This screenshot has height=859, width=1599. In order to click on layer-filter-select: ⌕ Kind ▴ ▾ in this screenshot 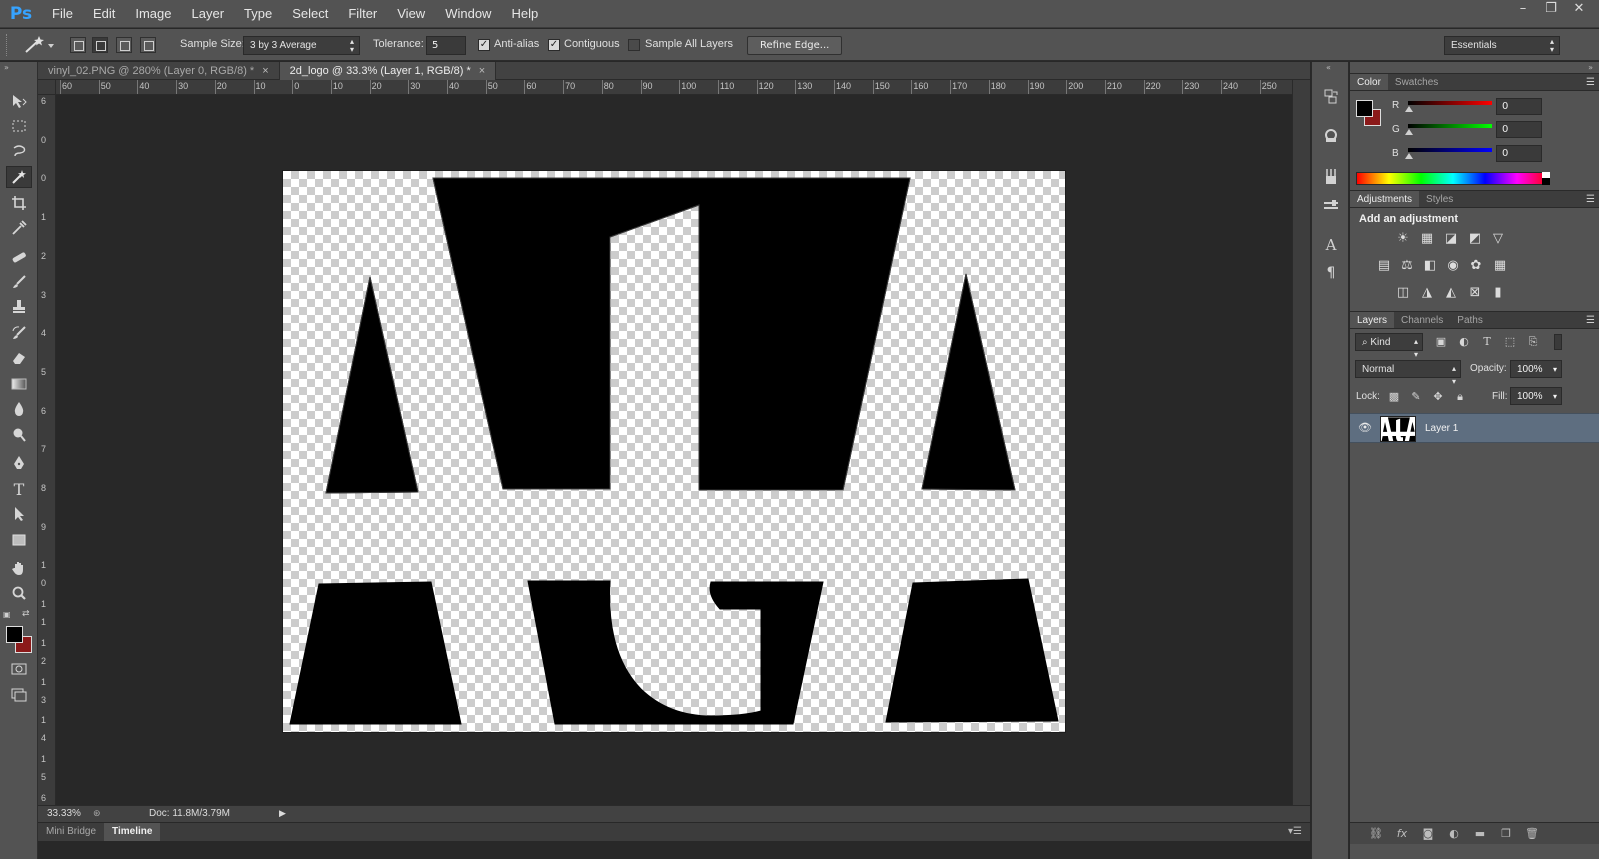, I will do `click(1389, 346)`.